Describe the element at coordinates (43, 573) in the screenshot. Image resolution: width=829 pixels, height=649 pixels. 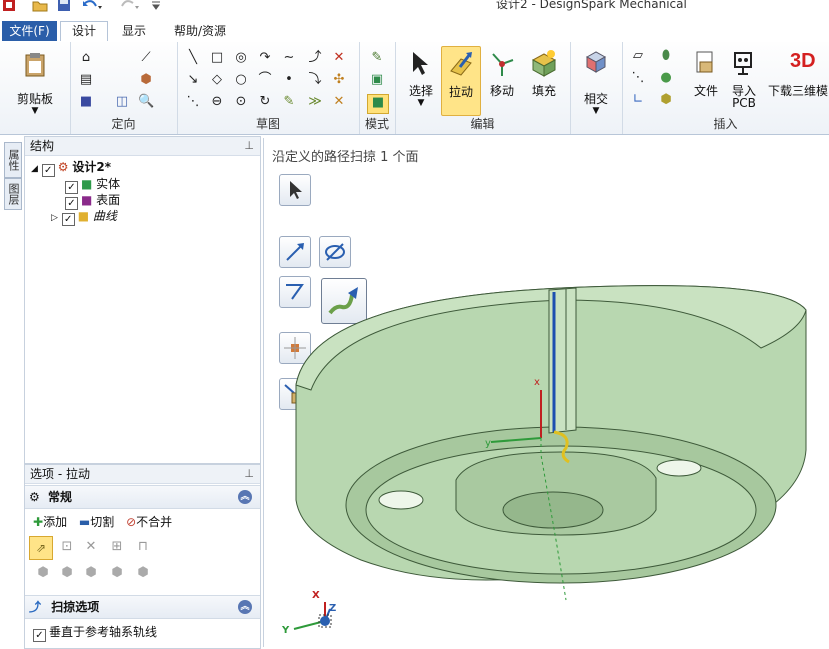
I see `option-icon-a: ⬢` at that location.